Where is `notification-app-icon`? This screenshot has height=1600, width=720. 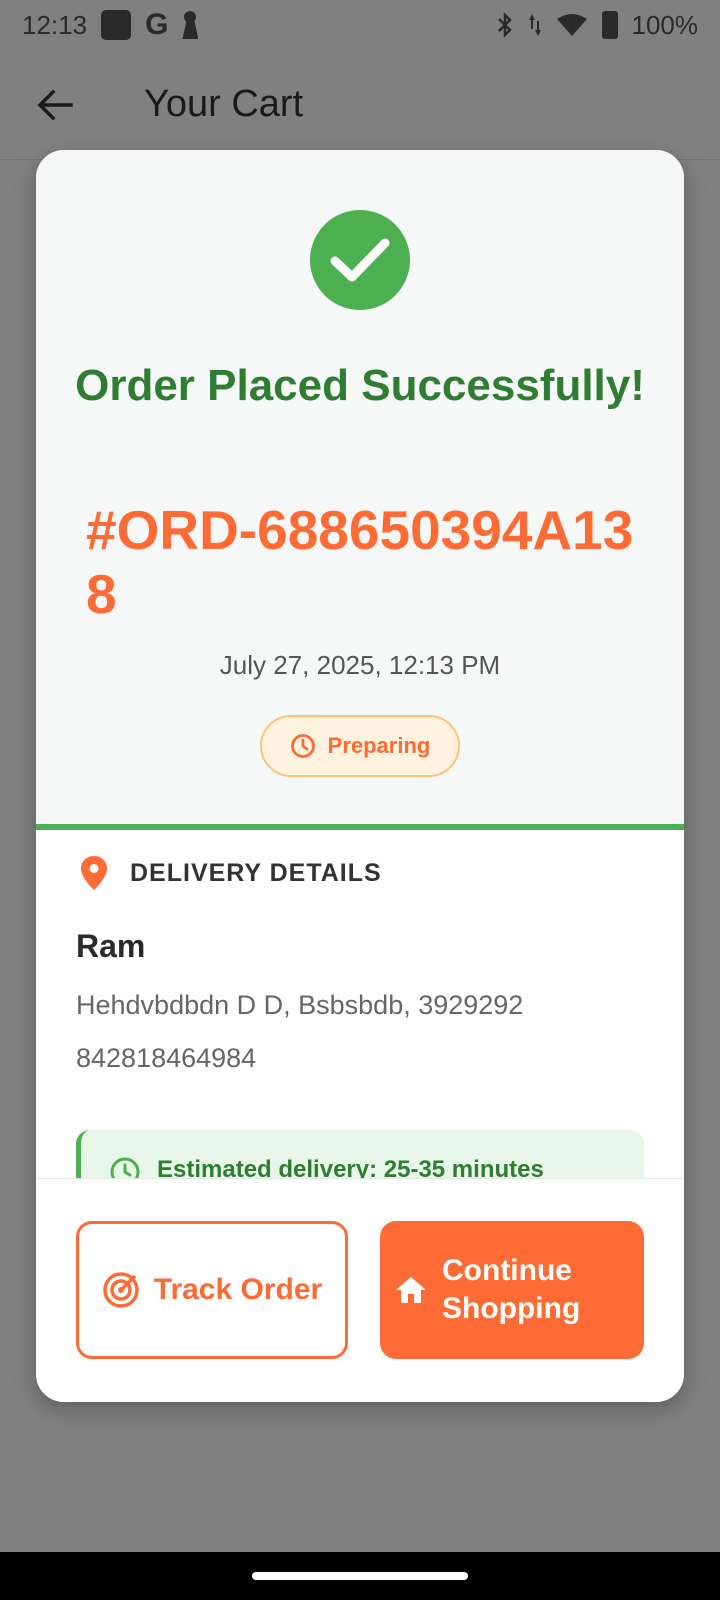 notification-app-icon is located at coordinates (116, 25).